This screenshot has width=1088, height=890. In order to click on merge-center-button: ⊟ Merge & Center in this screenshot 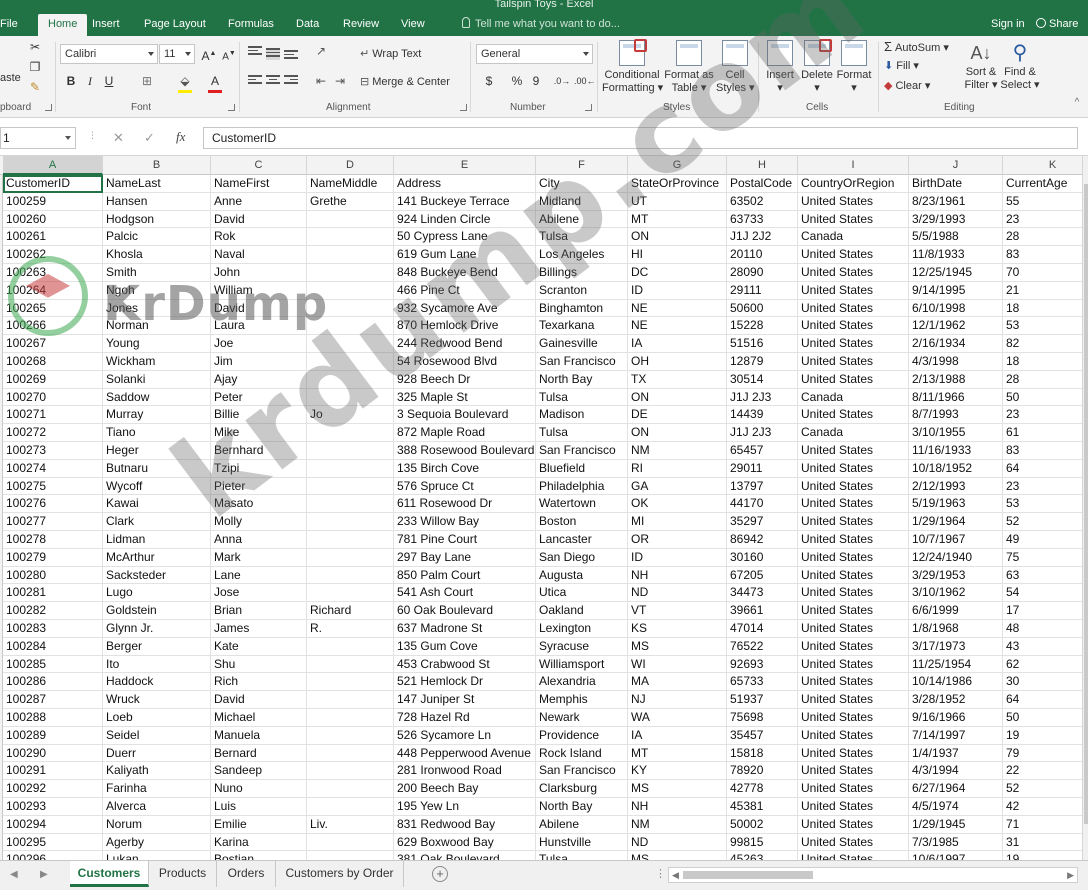, I will do `click(405, 82)`.